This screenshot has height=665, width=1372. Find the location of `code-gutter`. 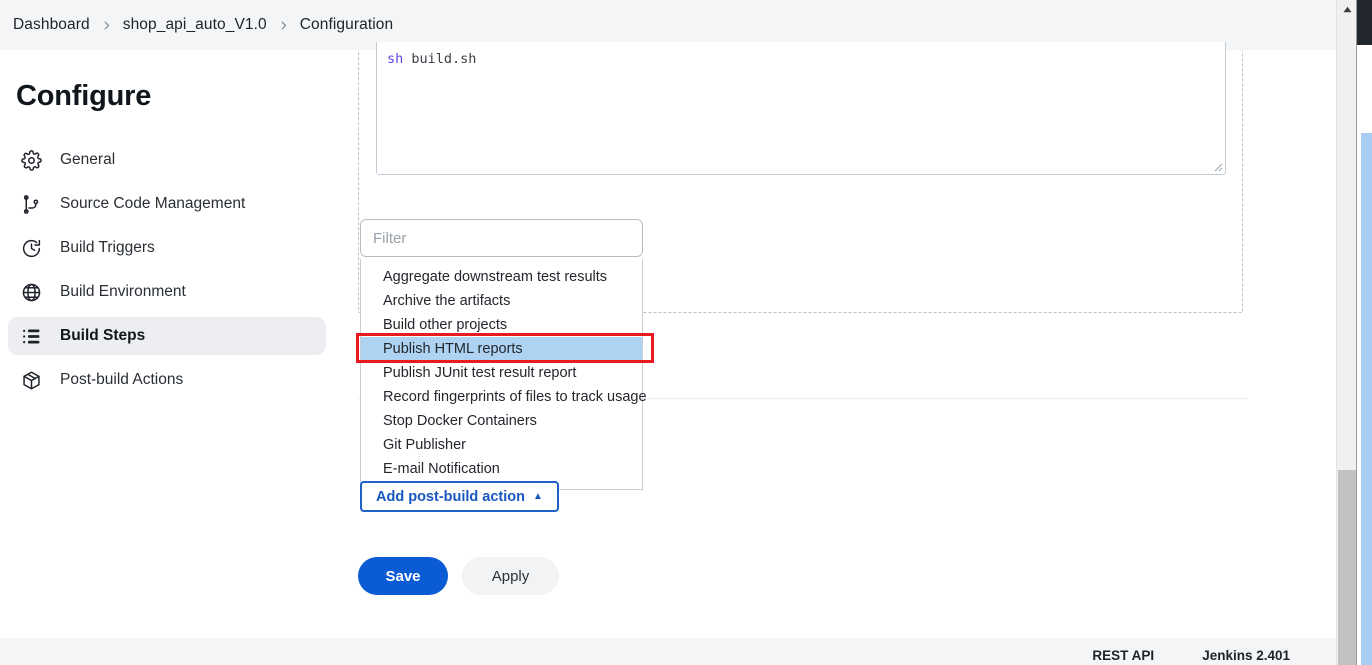

code-gutter is located at coordinates (379, 108).